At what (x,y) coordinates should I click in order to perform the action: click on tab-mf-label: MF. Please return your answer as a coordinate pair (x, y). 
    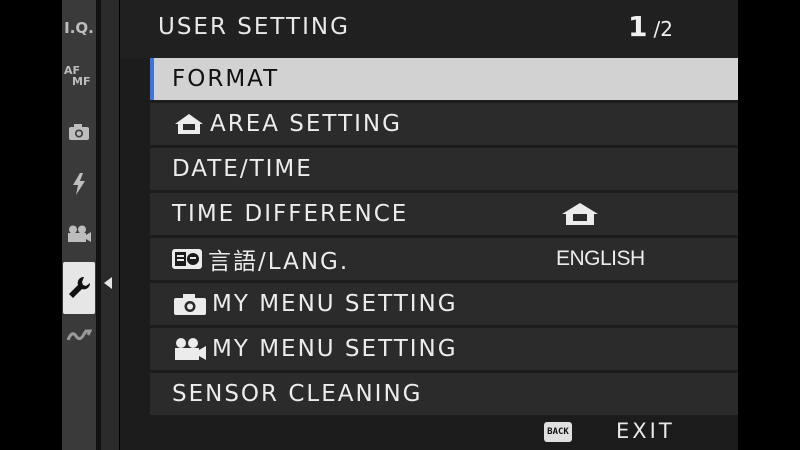
    Looking at the image, I should click on (81, 81).